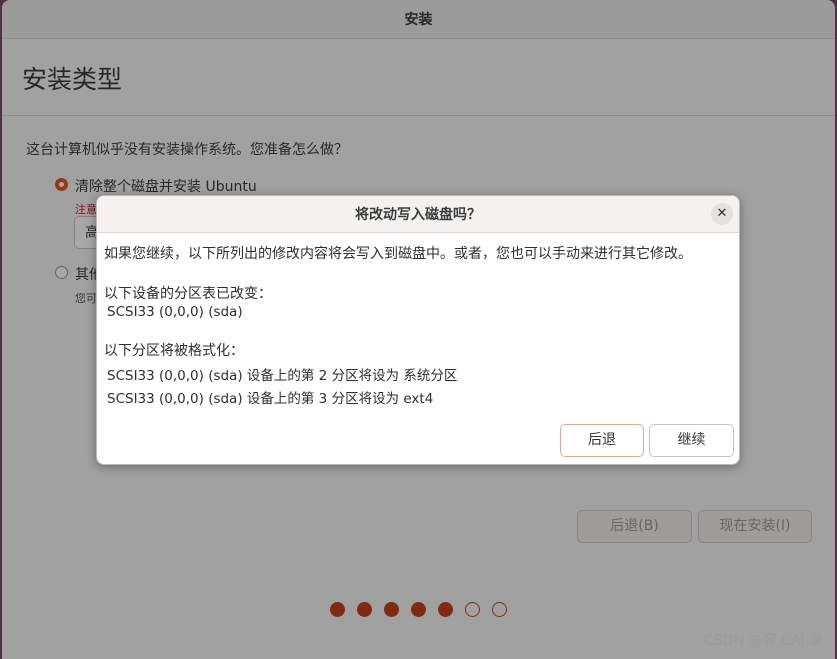 Image resolution: width=837 pixels, height=659 pixels. What do you see at coordinates (188, 294) in the screenshot?
I see `partition-table-heading: 以下设备的分区表已改变：` at bounding box center [188, 294].